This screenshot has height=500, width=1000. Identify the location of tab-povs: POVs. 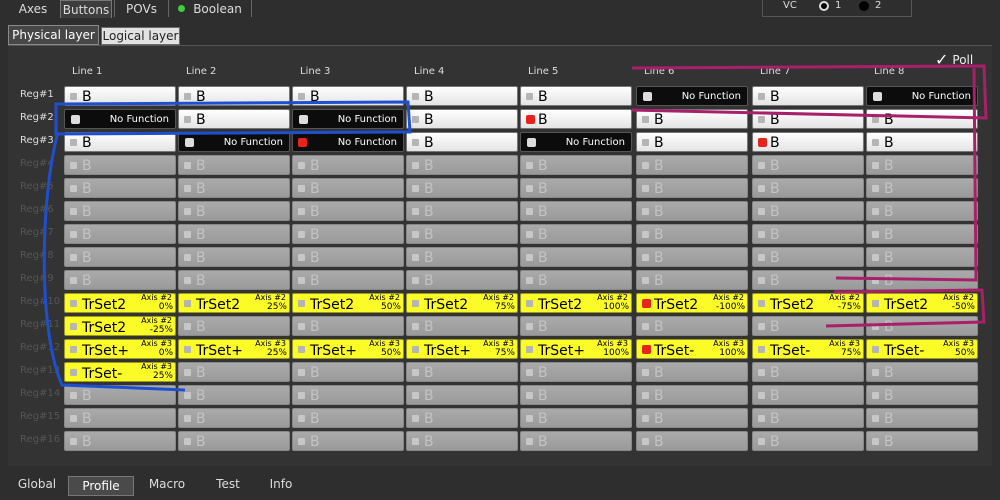
(141, 8).